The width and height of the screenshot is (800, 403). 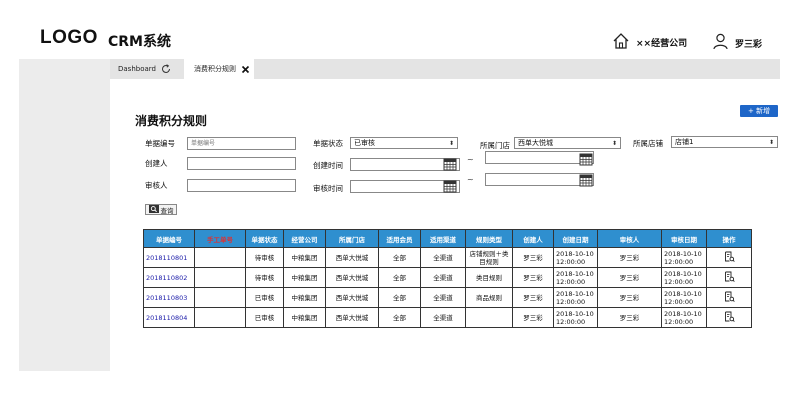 What do you see at coordinates (241, 185) in the screenshot?
I see `reviewer-input` at bounding box center [241, 185].